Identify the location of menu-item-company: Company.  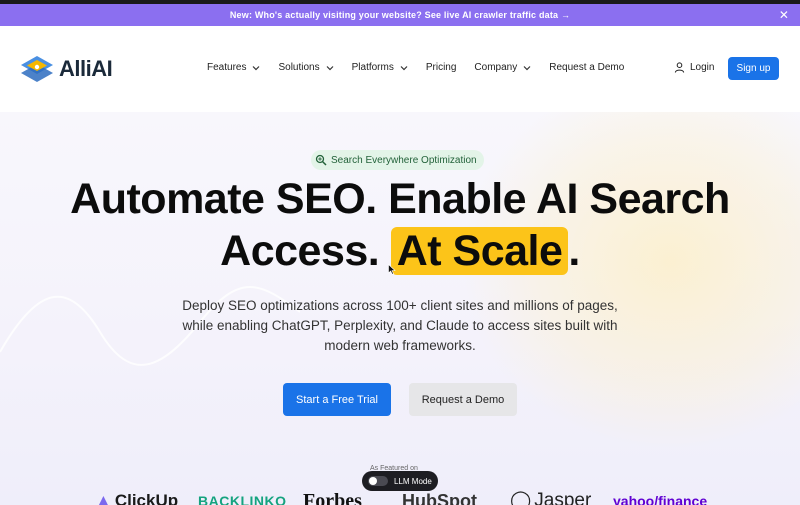
(502, 67).